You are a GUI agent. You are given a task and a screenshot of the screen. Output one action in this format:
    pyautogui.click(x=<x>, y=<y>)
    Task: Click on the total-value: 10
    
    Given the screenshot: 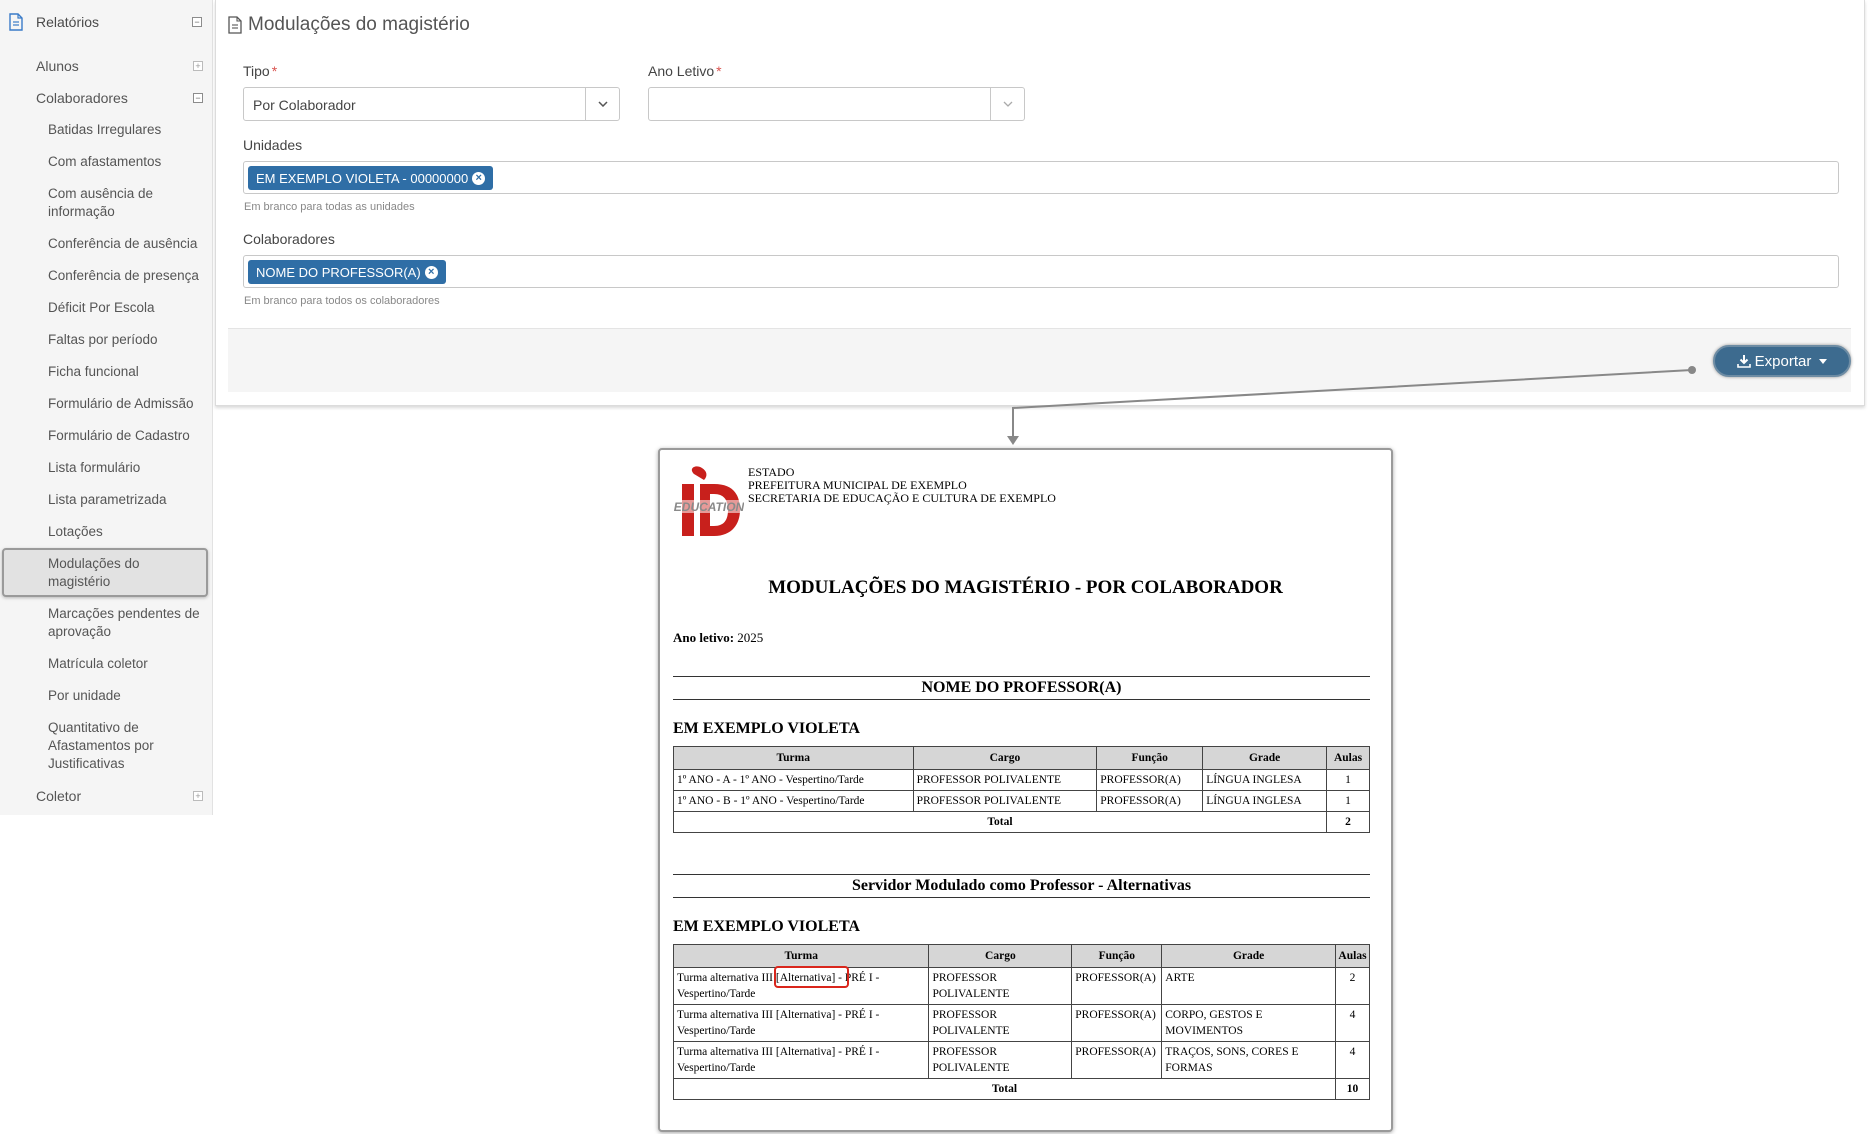 What is the action you would take?
    pyautogui.click(x=1352, y=1089)
    